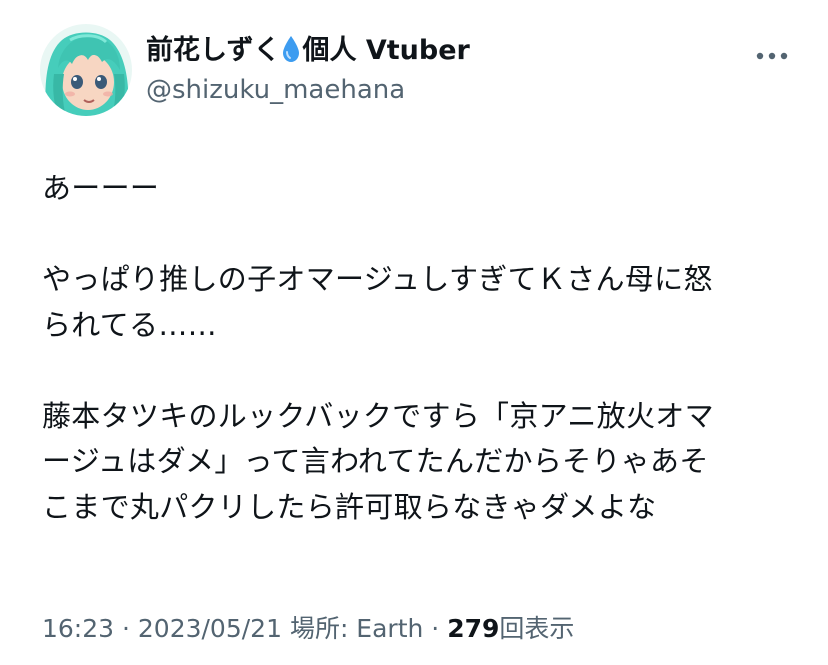  What do you see at coordinates (386, 50) in the screenshot?
I see `display-name-suffix: 個人 Vtuber` at bounding box center [386, 50].